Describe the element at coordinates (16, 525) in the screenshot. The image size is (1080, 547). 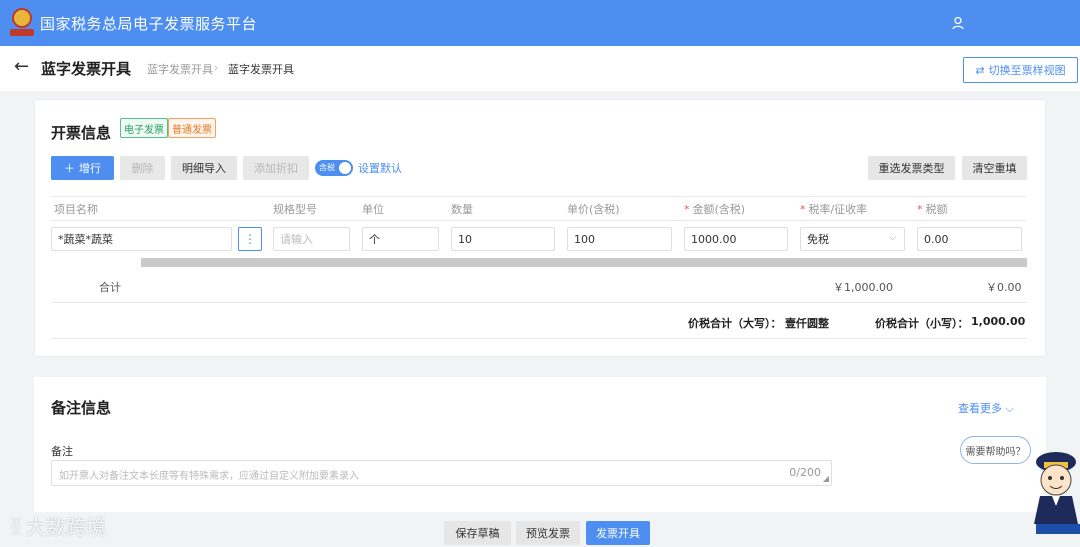
I see `watermark-logo-icon: ᛝ` at that location.